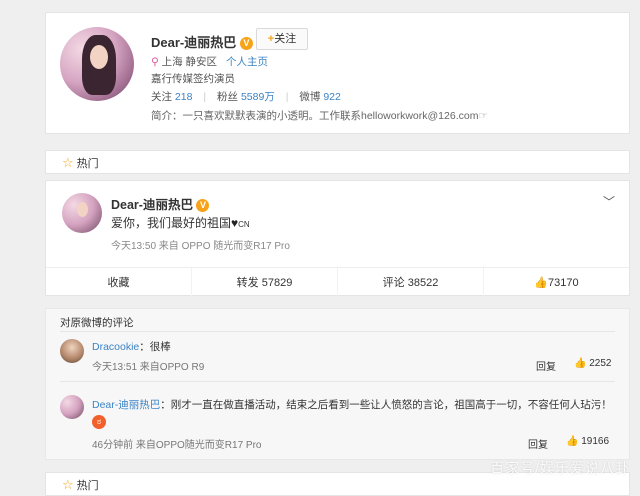  Describe the element at coordinates (332, 97) in the screenshot. I see `weibo-count: 922` at that location.